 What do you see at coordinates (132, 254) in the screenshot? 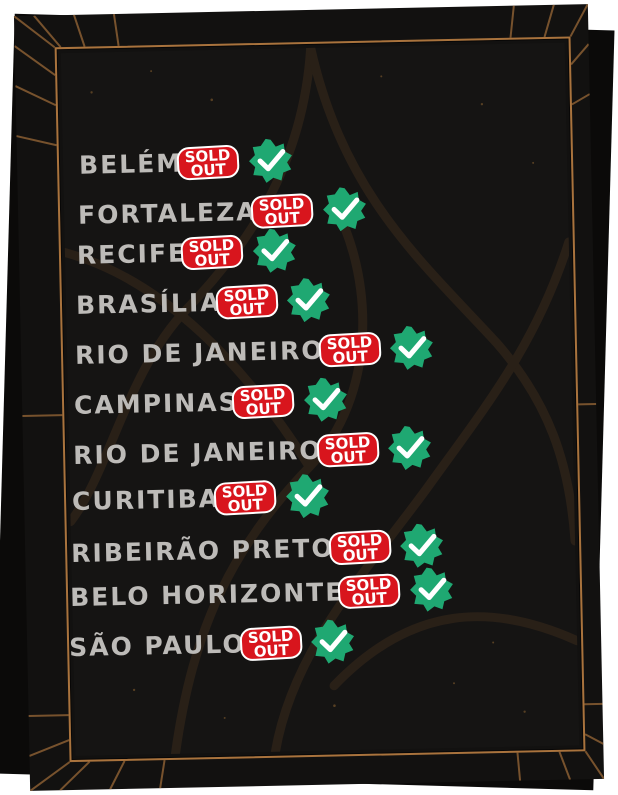
I see `city-name: RECIFE` at bounding box center [132, 254].